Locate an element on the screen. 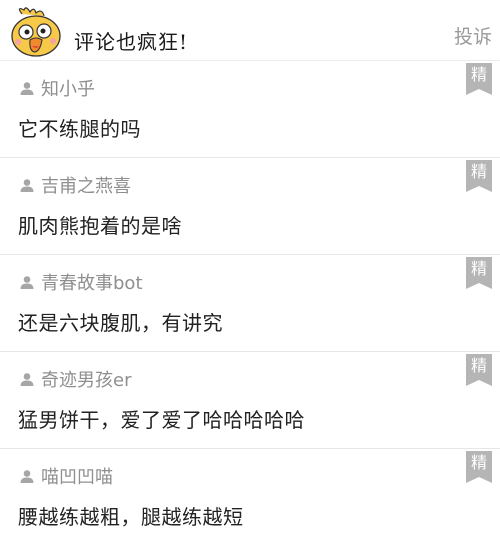 This screenshot has width=500, height=549. comment-user-row: 青春故事bot is located at coordinates (81, 282).